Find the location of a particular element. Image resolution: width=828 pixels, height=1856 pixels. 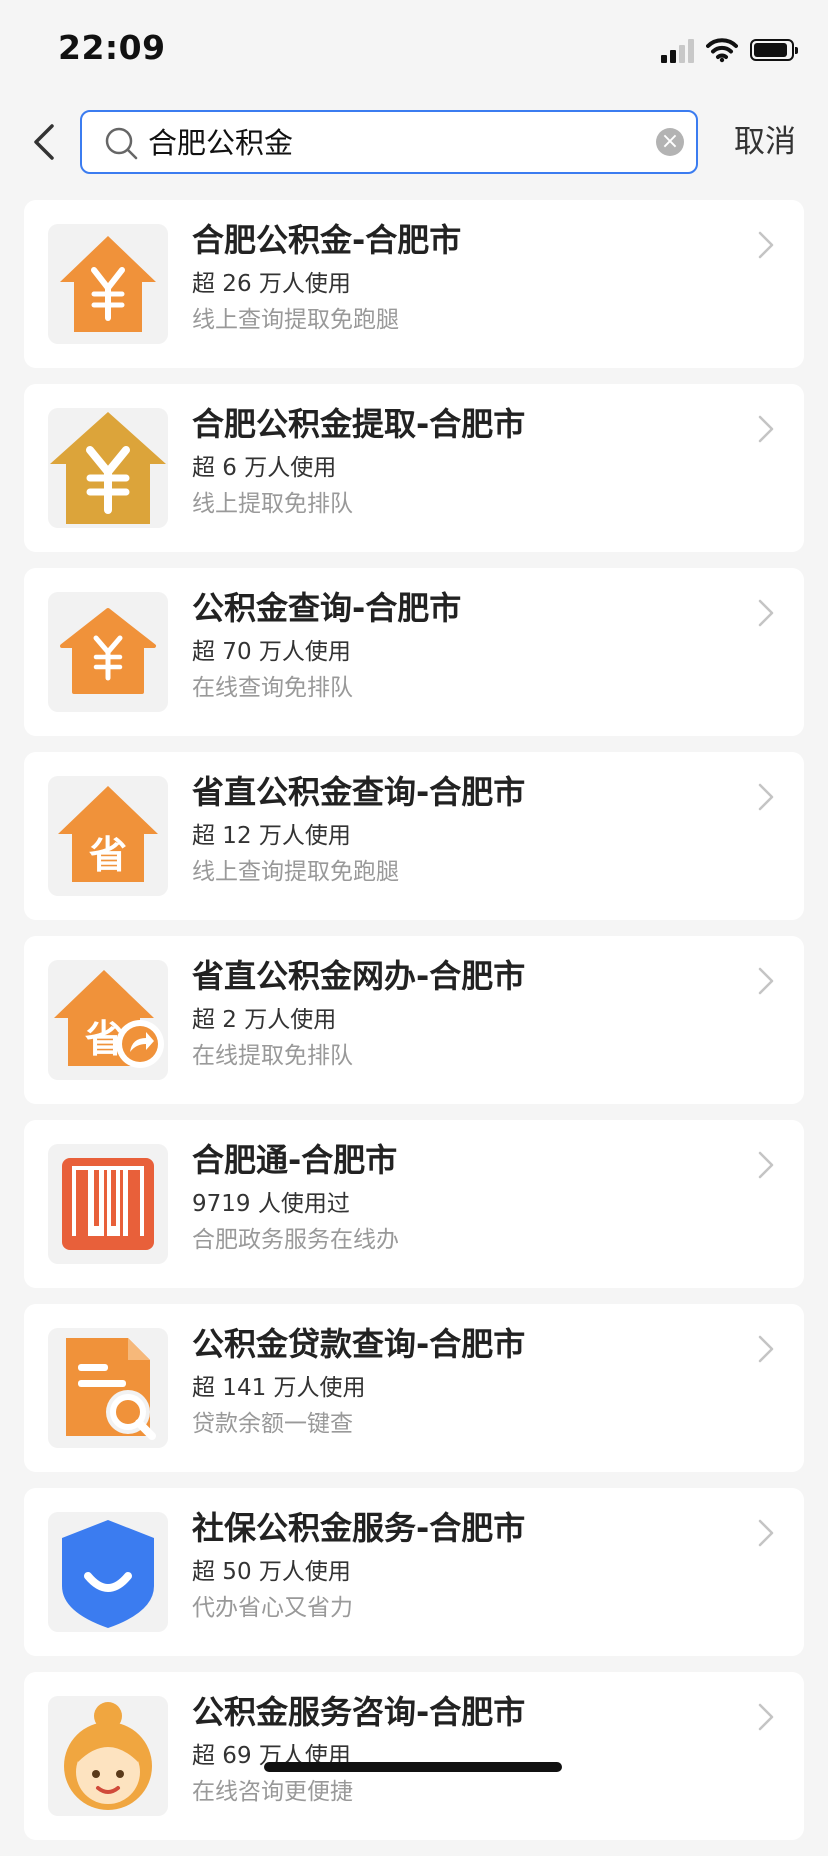

chevron-left-icon is located at coordinates (44, 142).